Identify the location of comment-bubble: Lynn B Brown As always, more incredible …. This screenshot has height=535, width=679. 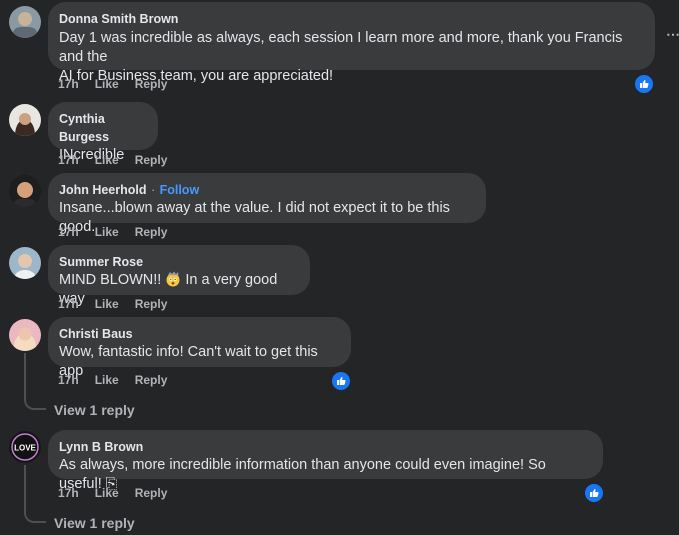
(325, 461).